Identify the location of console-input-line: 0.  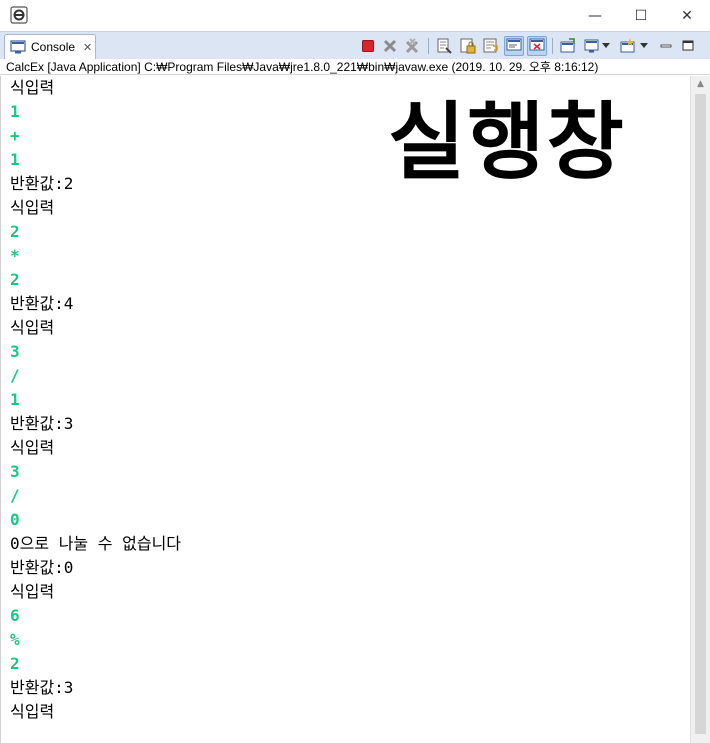
(15, 519).